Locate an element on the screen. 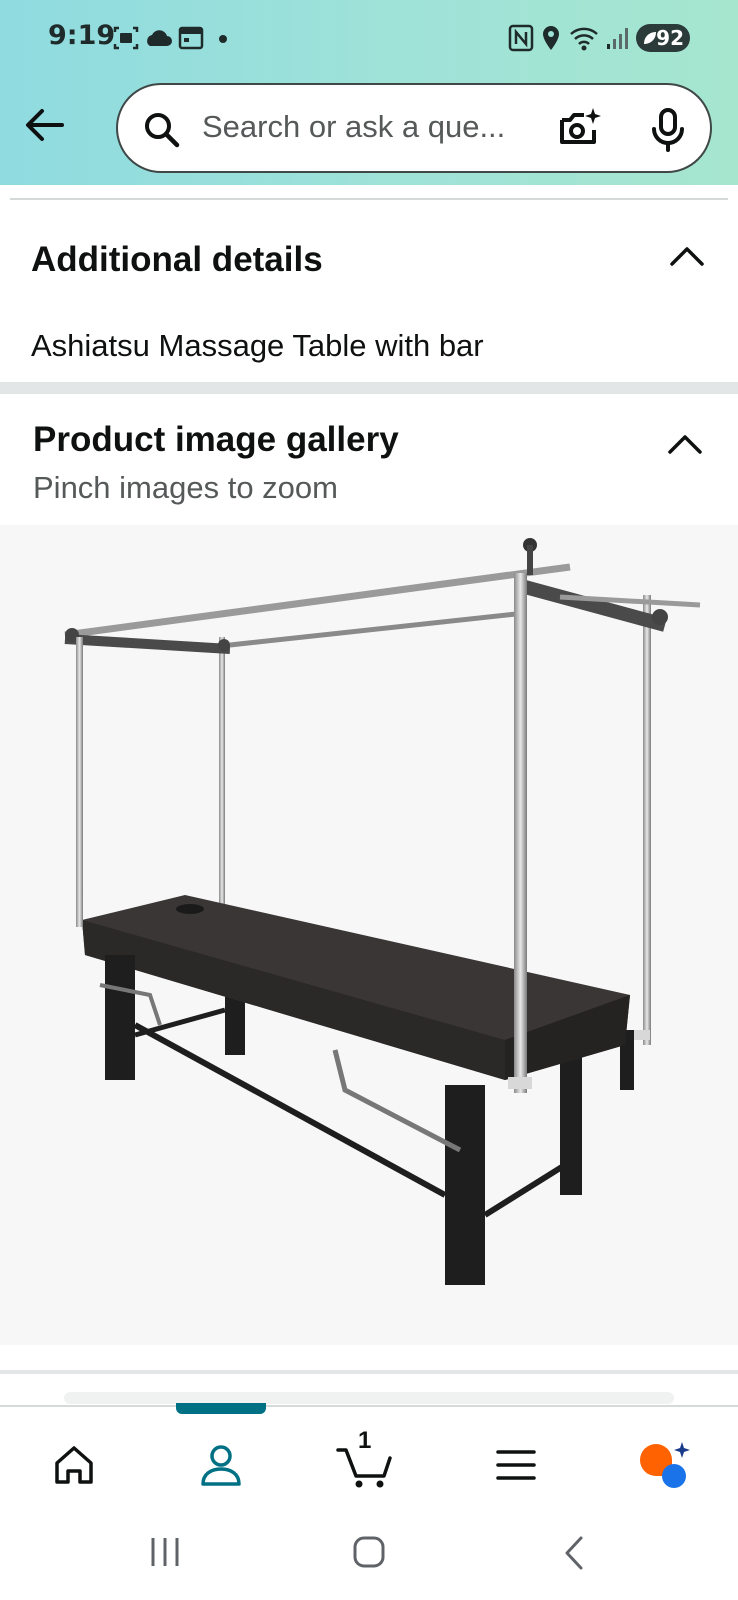 This screenshot has height=1600, width=738. home-button-icon is located at coordinates (369, 1552).